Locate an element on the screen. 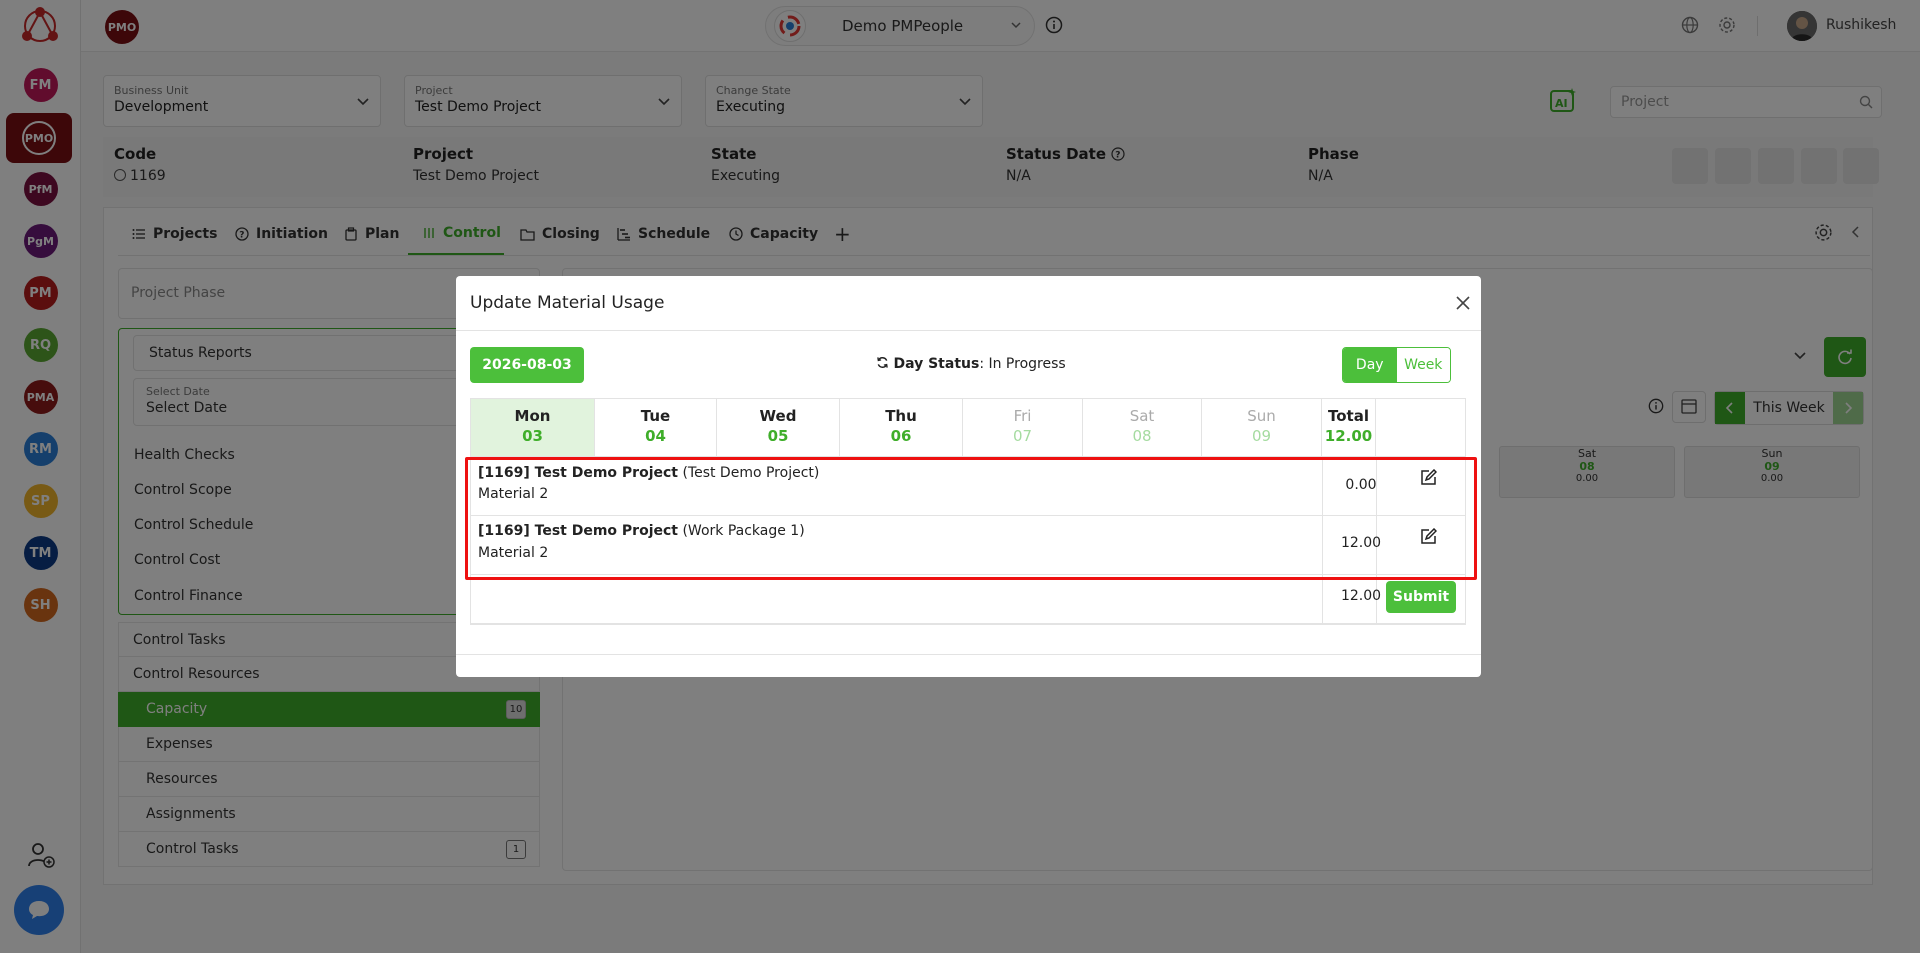 The image size is (1920, 953). total-header: Total 12.00 is located at coordinates (1349, 427).